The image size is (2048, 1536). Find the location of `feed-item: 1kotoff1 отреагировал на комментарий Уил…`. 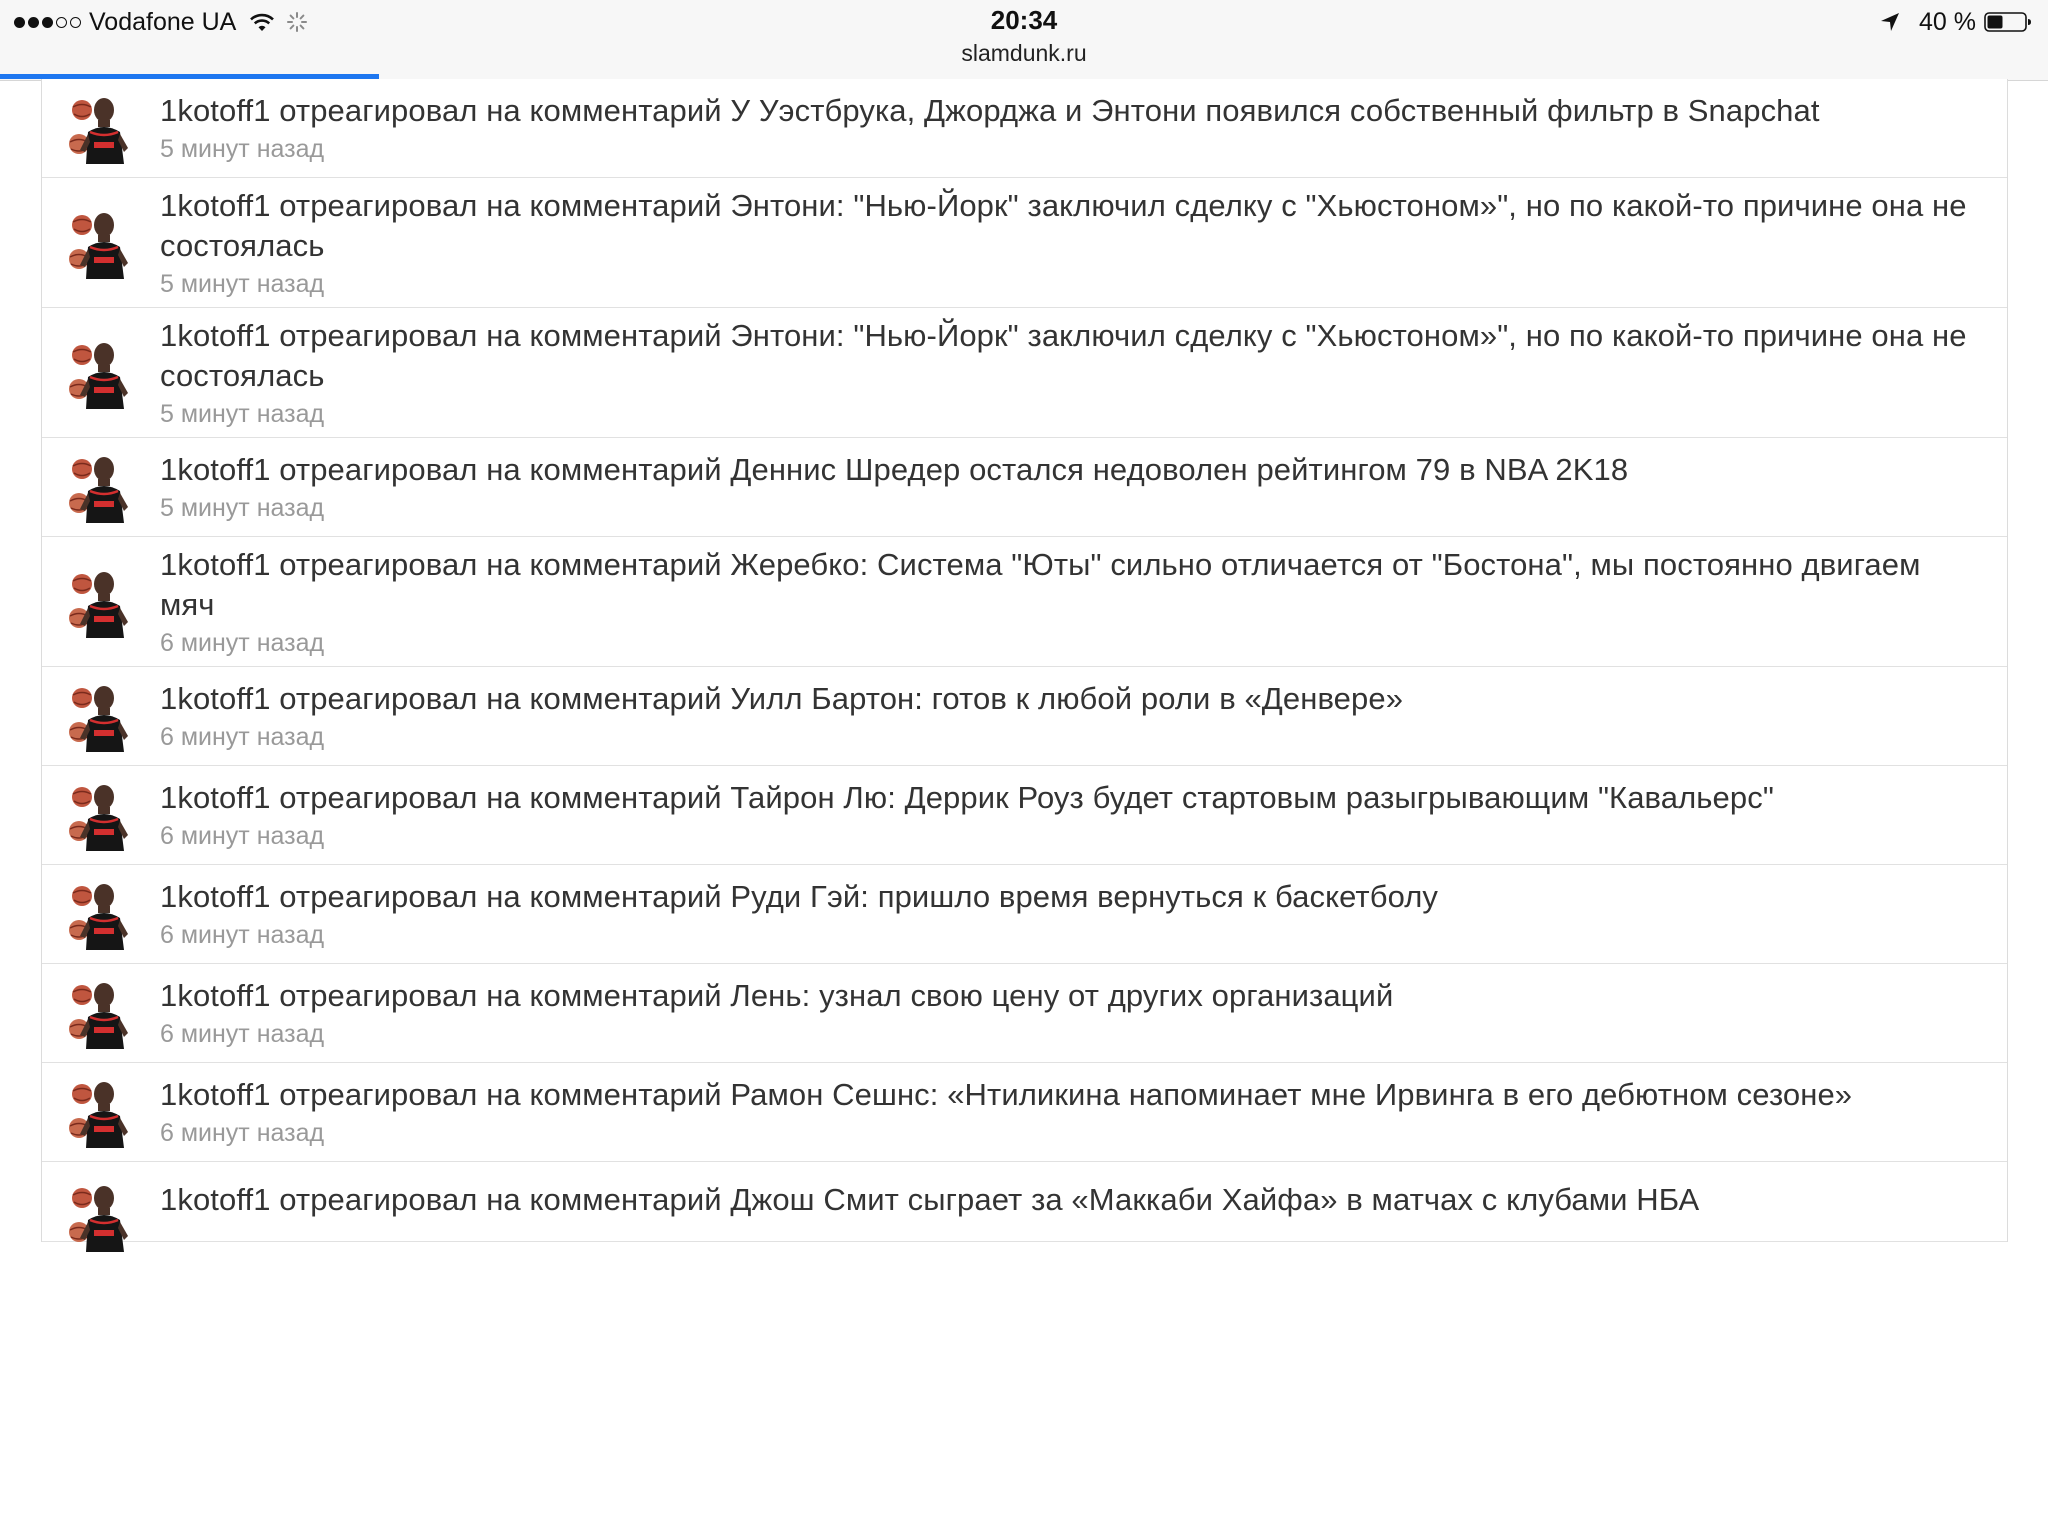

feed-item: 1kotoff1 отреагировал на комментарий Уил… is located at coordinates (1024, 716).